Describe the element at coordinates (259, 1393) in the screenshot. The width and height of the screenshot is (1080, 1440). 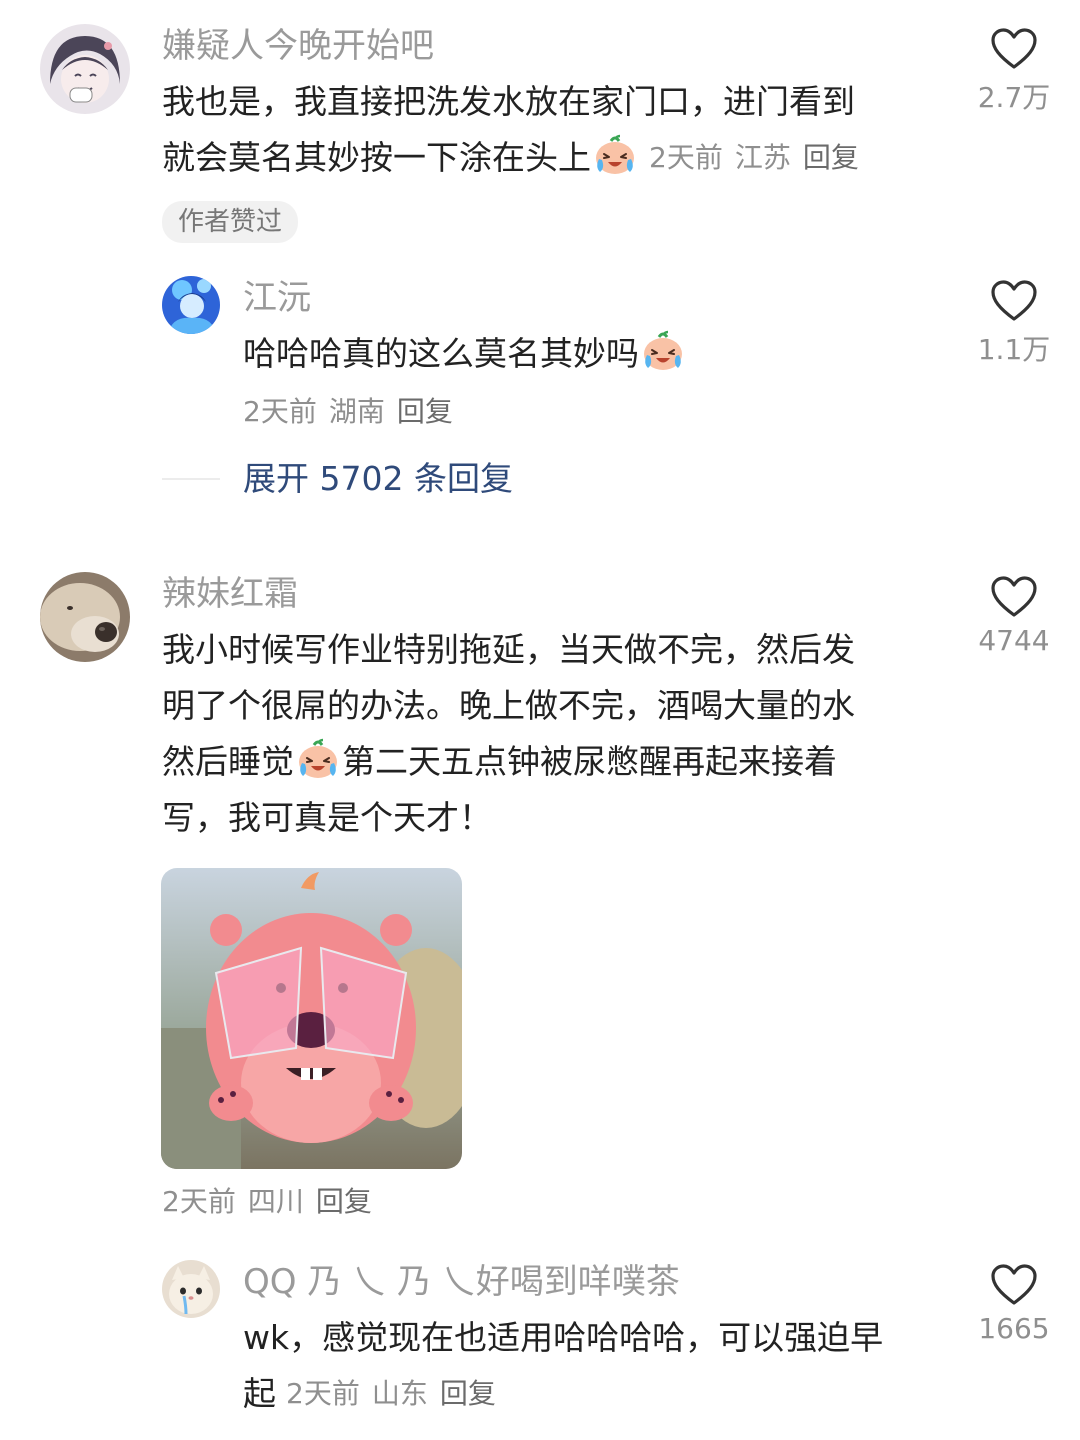
I see `reply-text-fragment: 起` at that location.